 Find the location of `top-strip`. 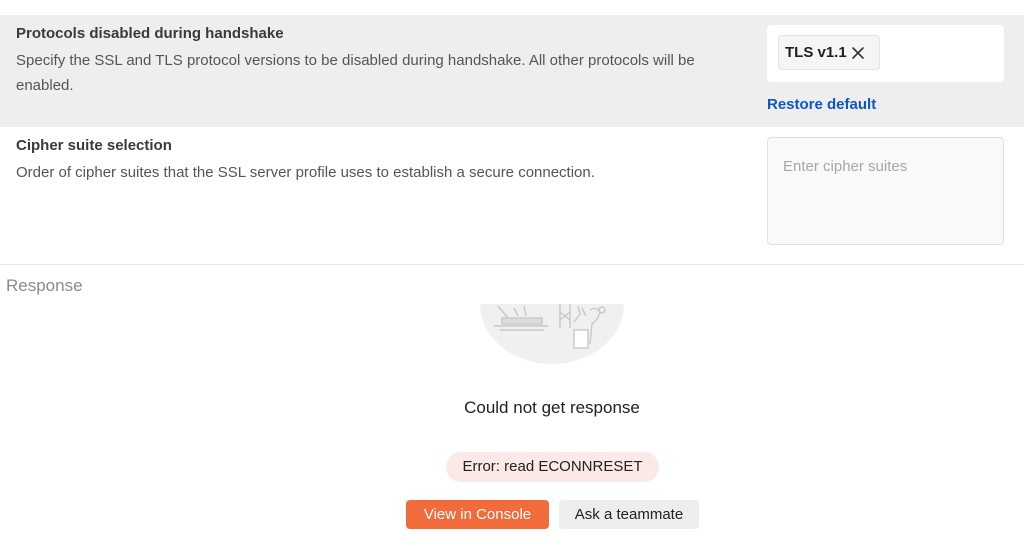

top-strip is located at coordinates (512, 7).